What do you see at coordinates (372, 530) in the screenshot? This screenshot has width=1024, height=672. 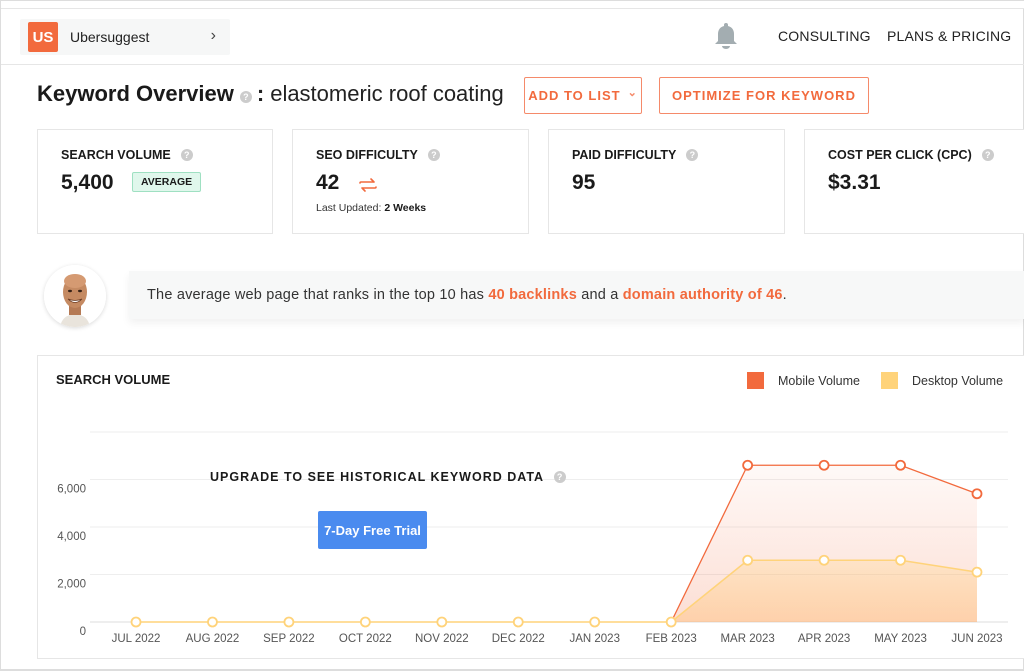 I see `free-trial-button: 7-Day Free Trial` at bounding box center [372, 530].